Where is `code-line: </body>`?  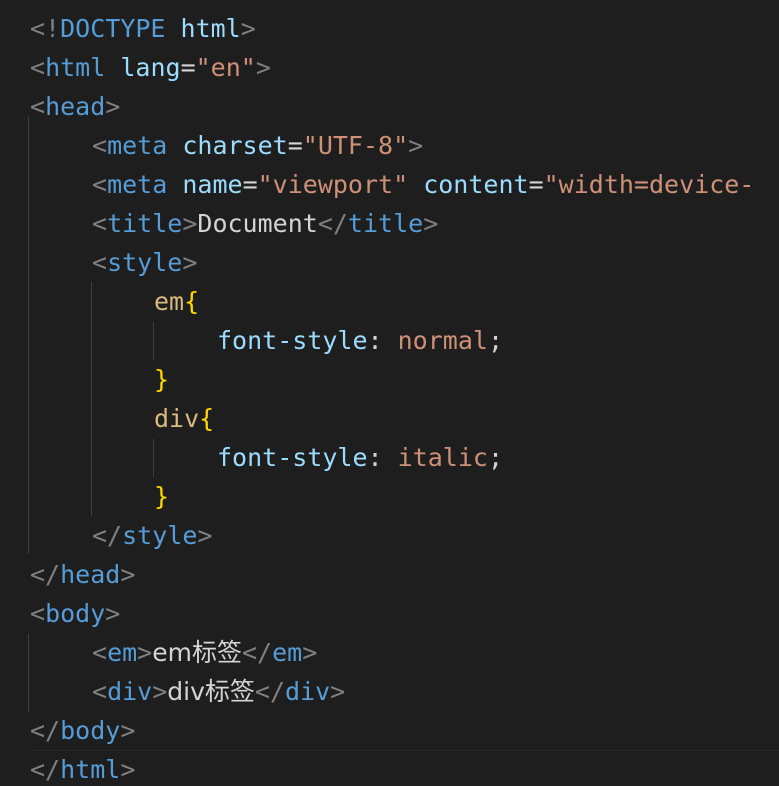
code-line: </body> is located at coordinates (82, 730).